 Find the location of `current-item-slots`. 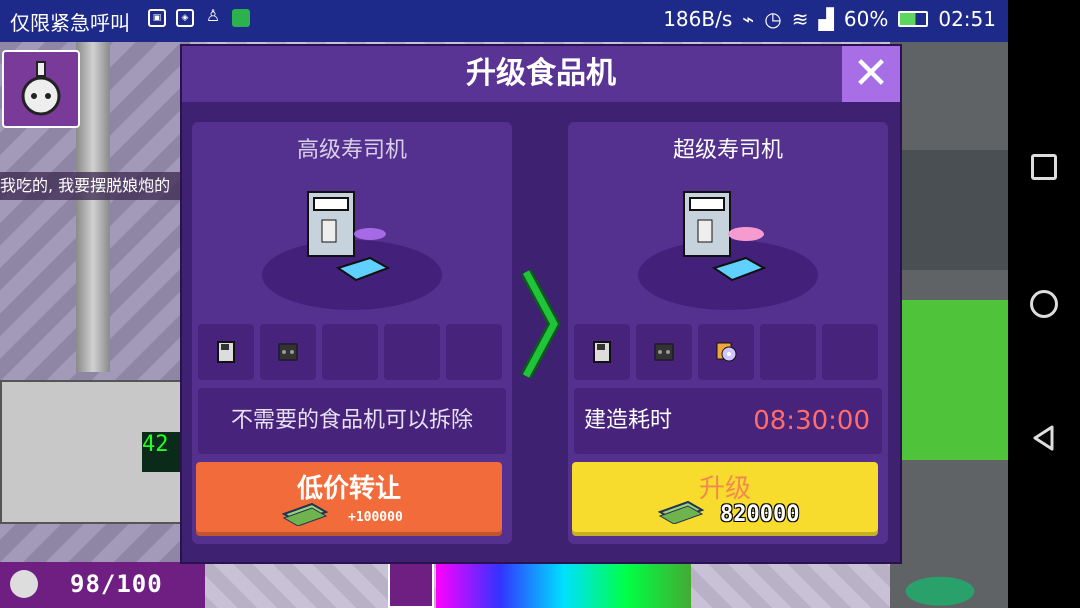

current-item-slots is located at coordinates (350, 352).